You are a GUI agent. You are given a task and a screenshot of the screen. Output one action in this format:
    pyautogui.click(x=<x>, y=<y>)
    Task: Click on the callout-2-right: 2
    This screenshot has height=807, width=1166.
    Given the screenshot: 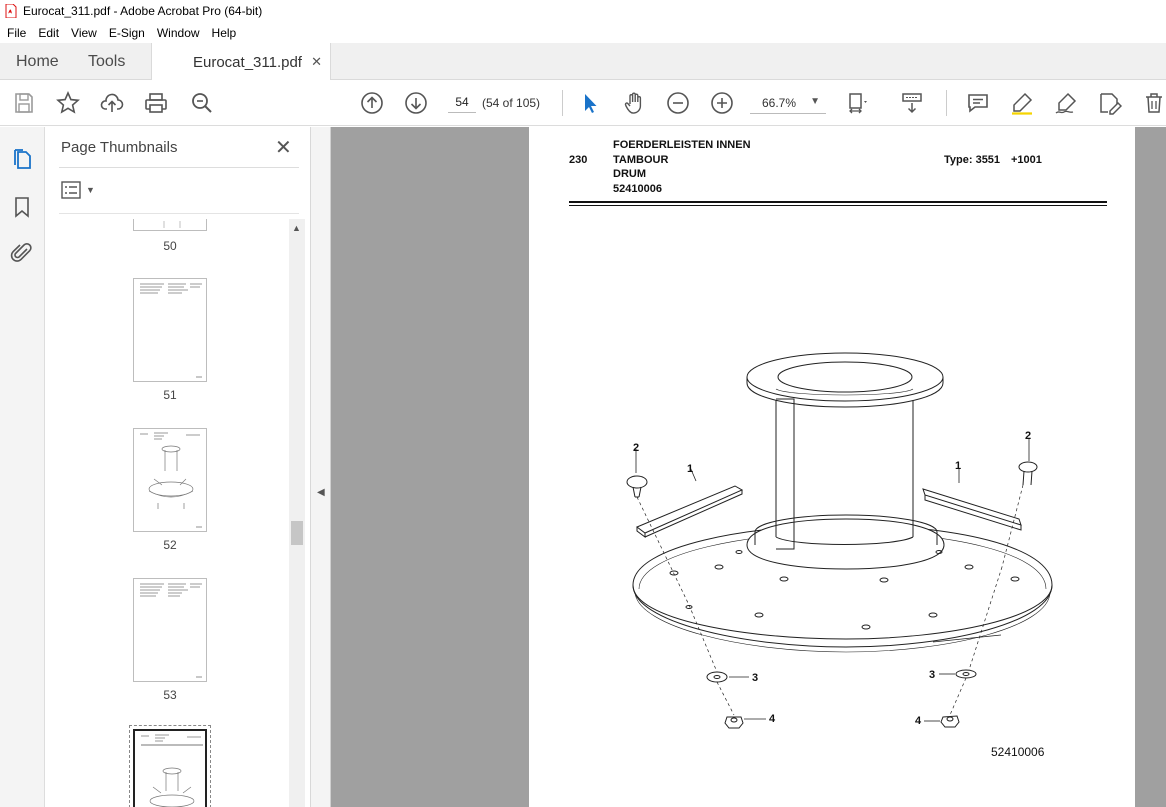 What is the action you would take?
    pyautogui.click(x=1028, y=436)
    